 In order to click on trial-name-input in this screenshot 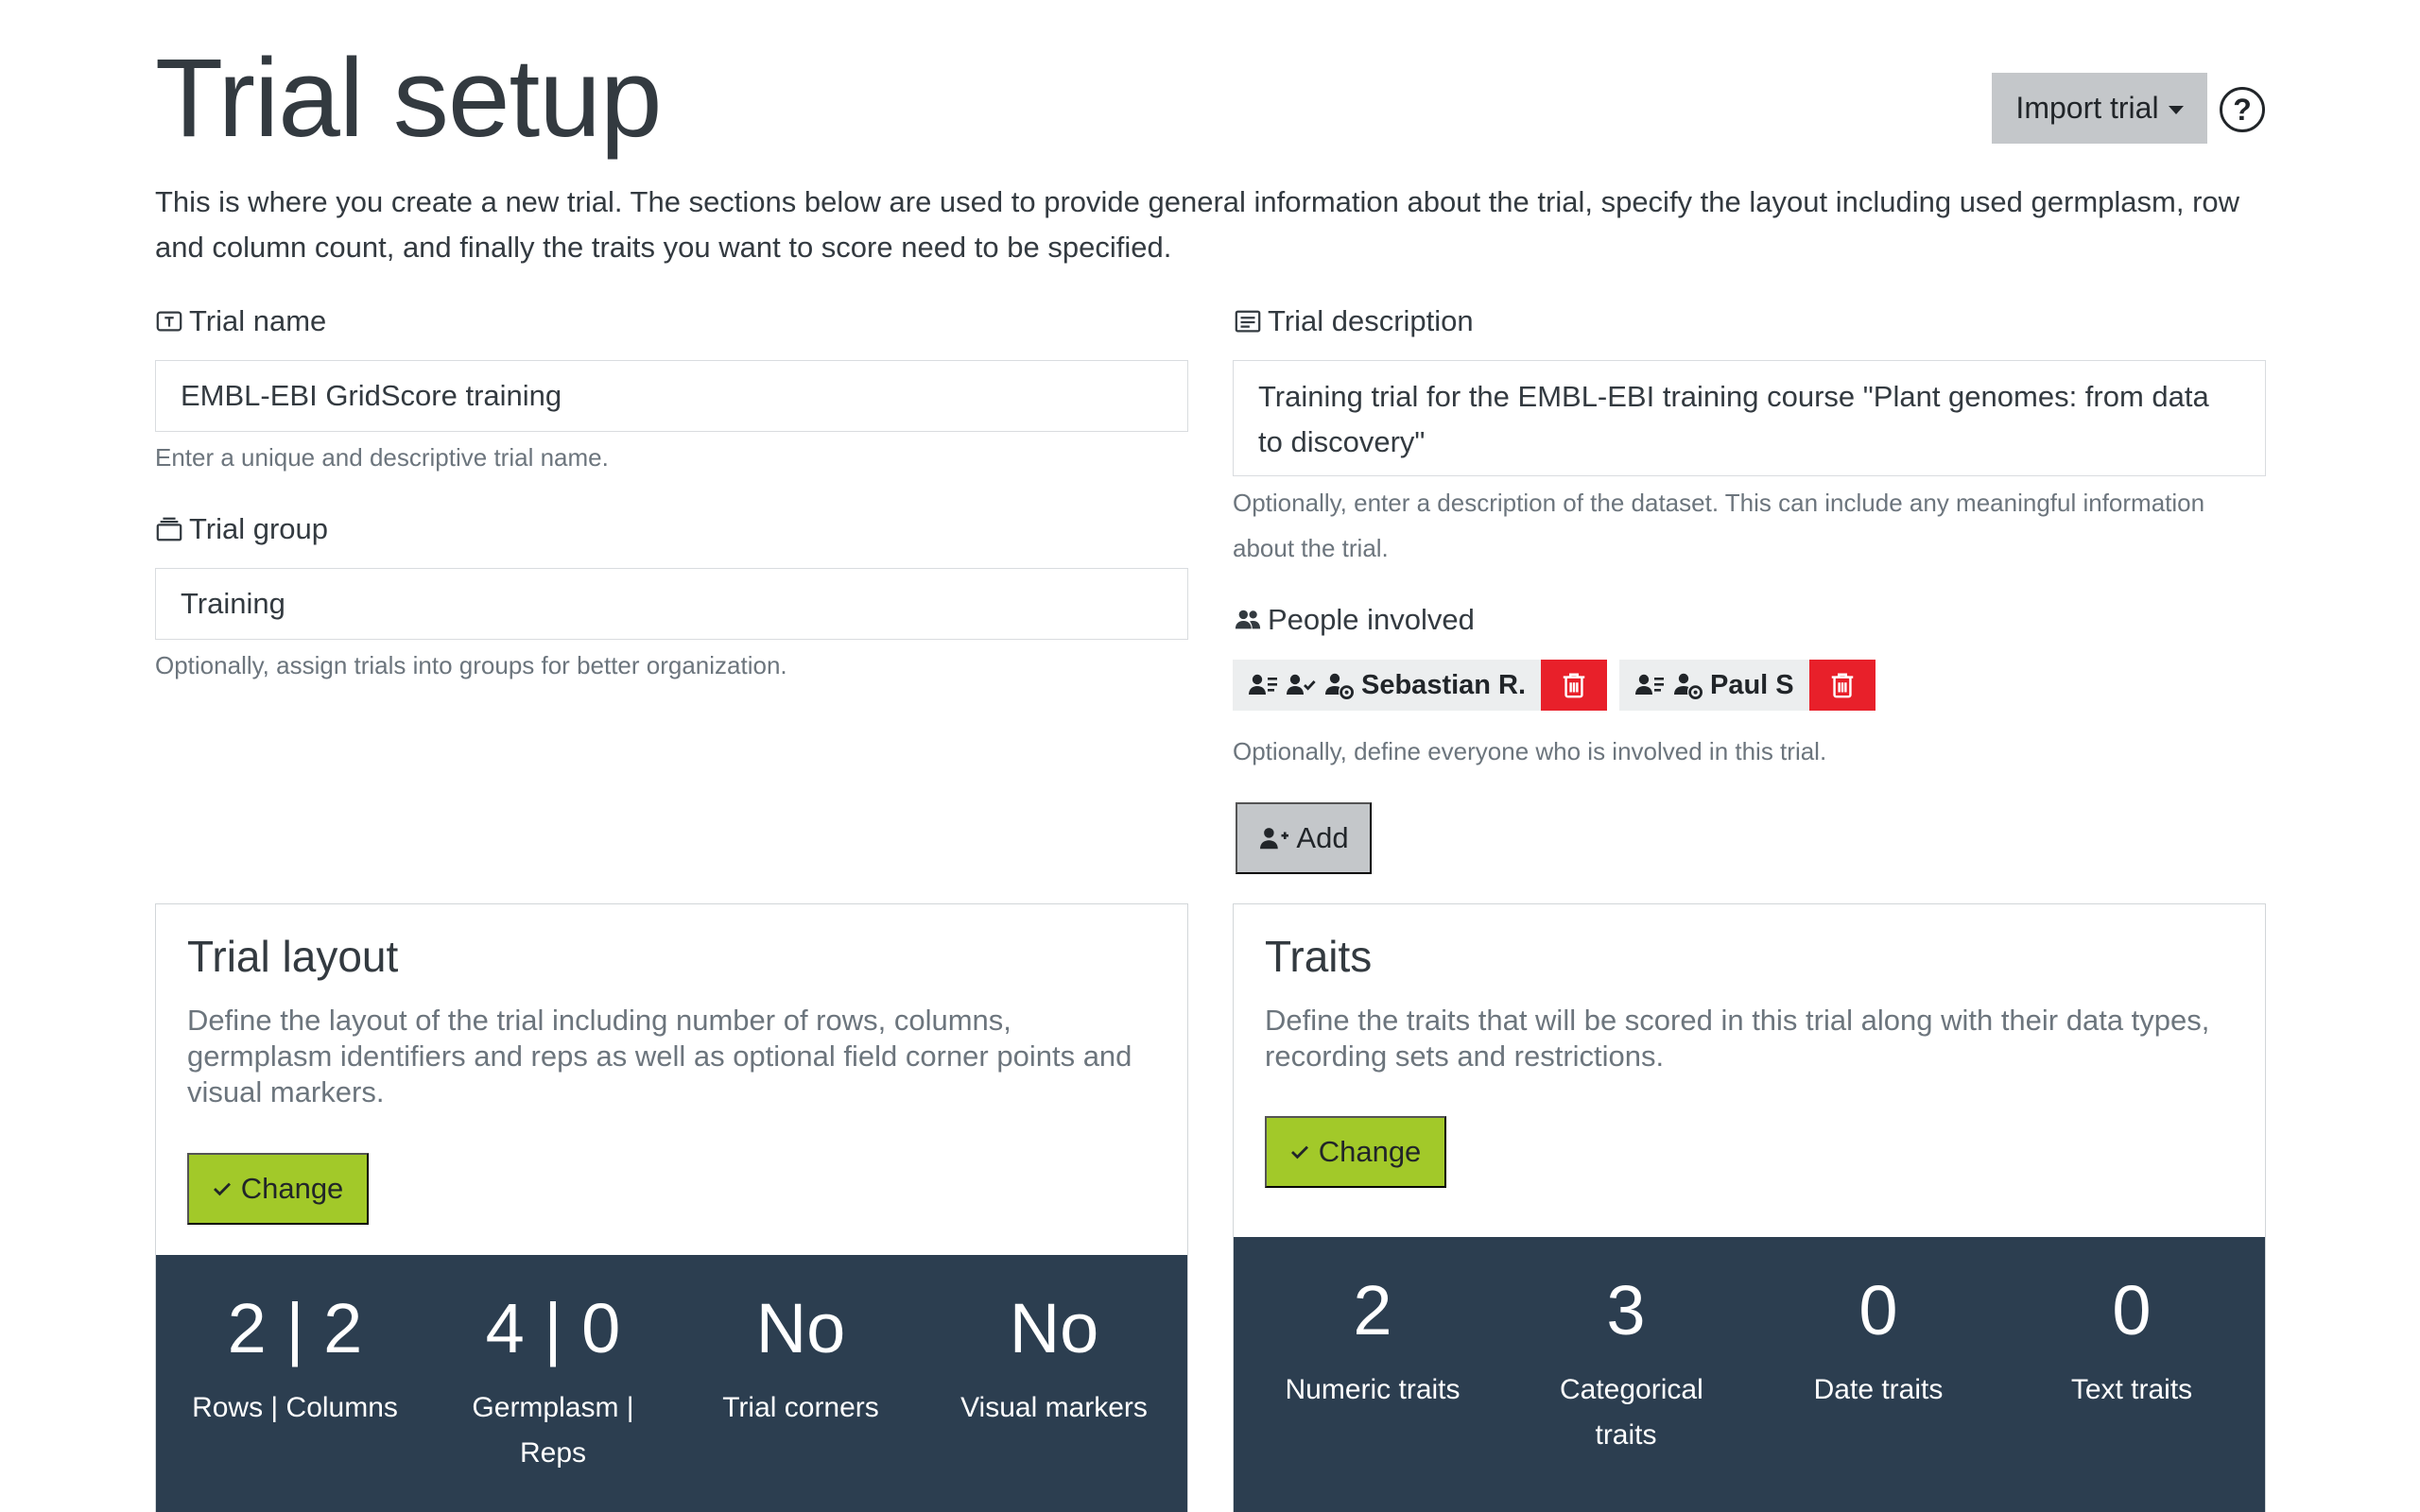, I will do `click(671, 396)`.